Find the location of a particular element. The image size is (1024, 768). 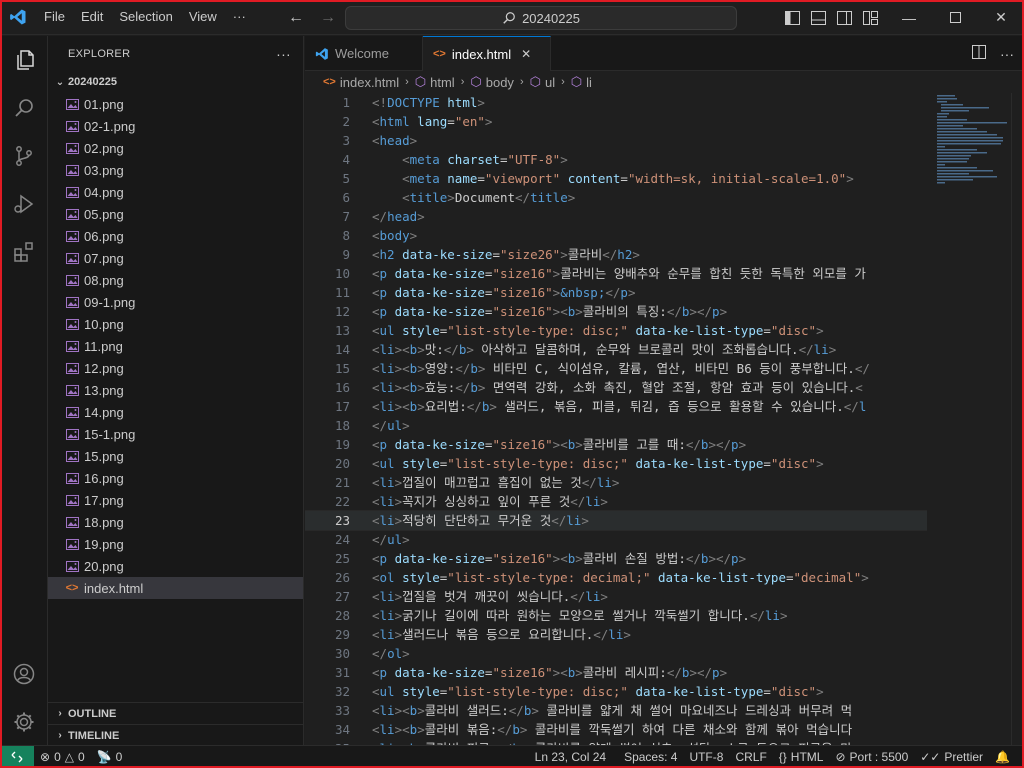

file-item: 02.png is located at coordinates (175, 148).